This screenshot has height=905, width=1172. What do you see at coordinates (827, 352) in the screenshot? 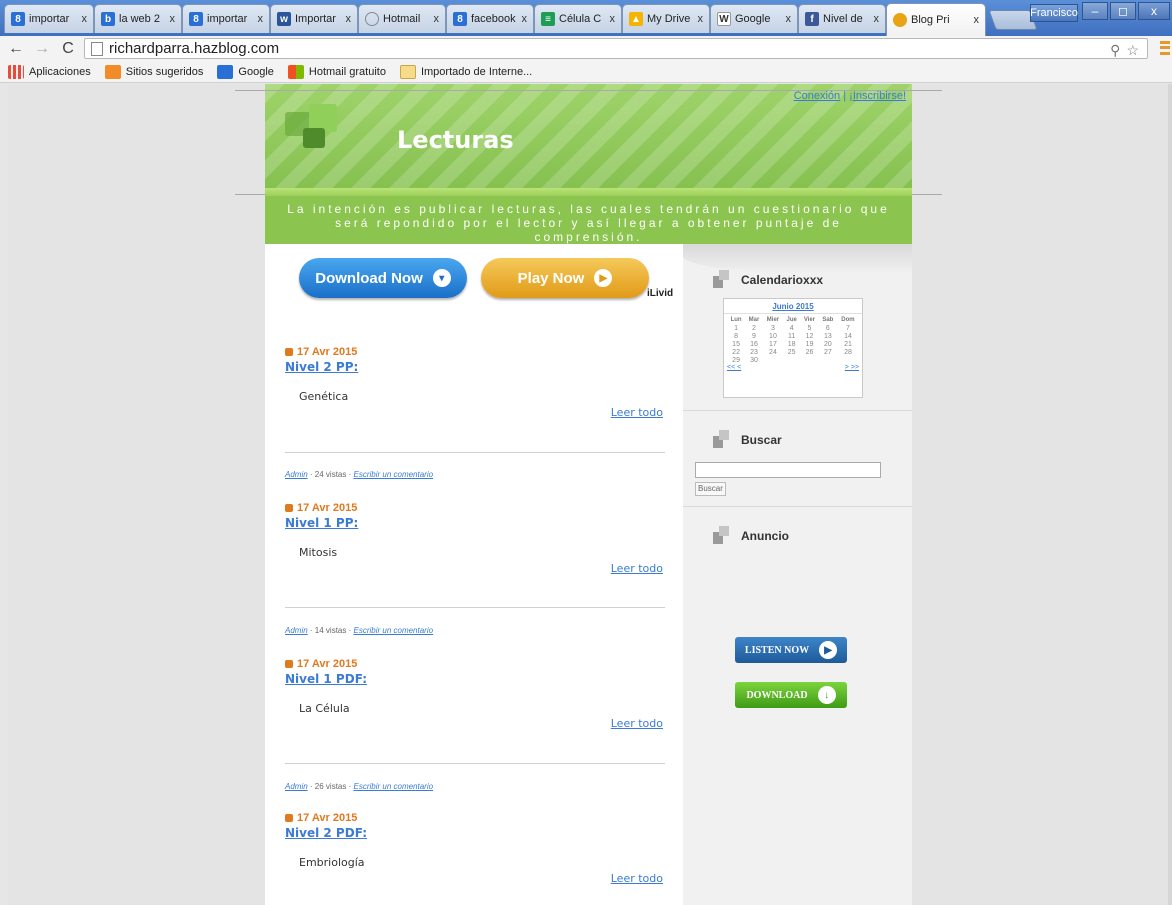
I see `calendar-day: 27` at bounding box center [827, 352].